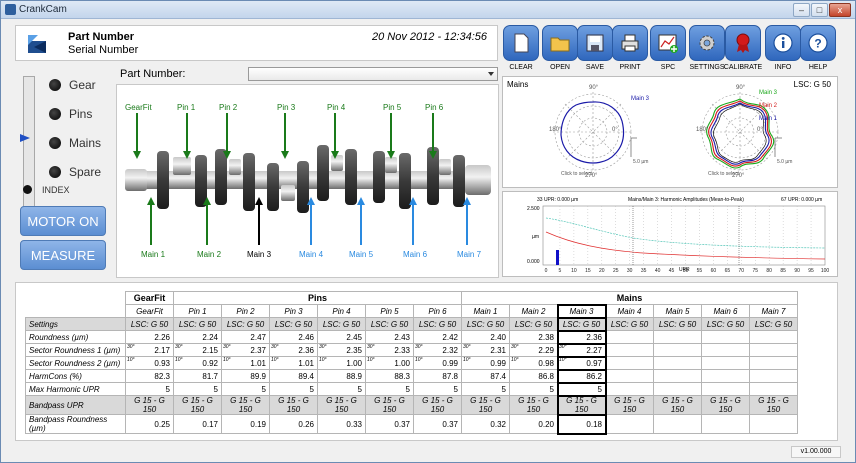 This screenshot has width=856, height=463. I want to click on column-header: Pin 5, so click(389, 311).